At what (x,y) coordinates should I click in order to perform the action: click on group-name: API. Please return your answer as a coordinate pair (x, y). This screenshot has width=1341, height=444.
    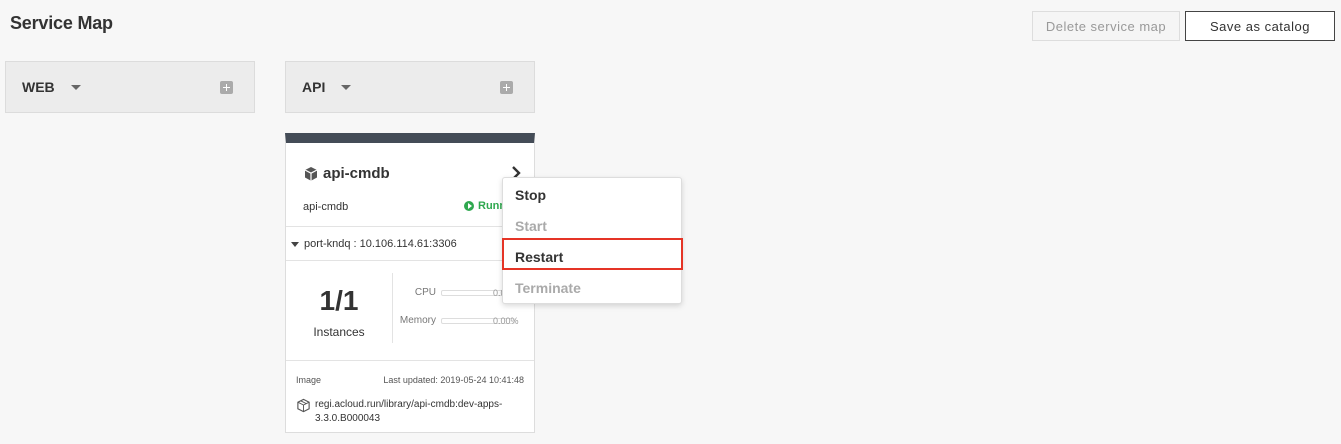
    Looking at the image, I should click on (314, 87).